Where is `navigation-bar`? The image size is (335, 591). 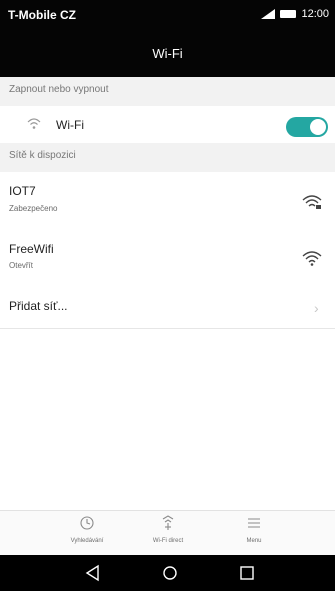
navigation-bar is located at coordinates (167, 573).